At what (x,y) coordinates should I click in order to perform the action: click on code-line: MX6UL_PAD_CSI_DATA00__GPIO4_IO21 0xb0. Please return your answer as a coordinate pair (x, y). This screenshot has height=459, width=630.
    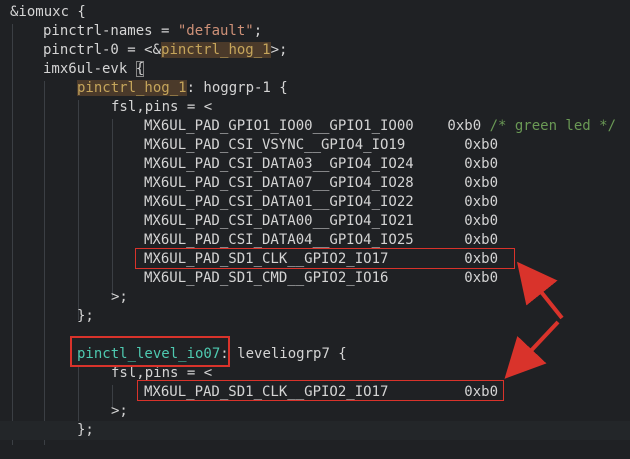
    Looking at the image, I should click on (315, 221).